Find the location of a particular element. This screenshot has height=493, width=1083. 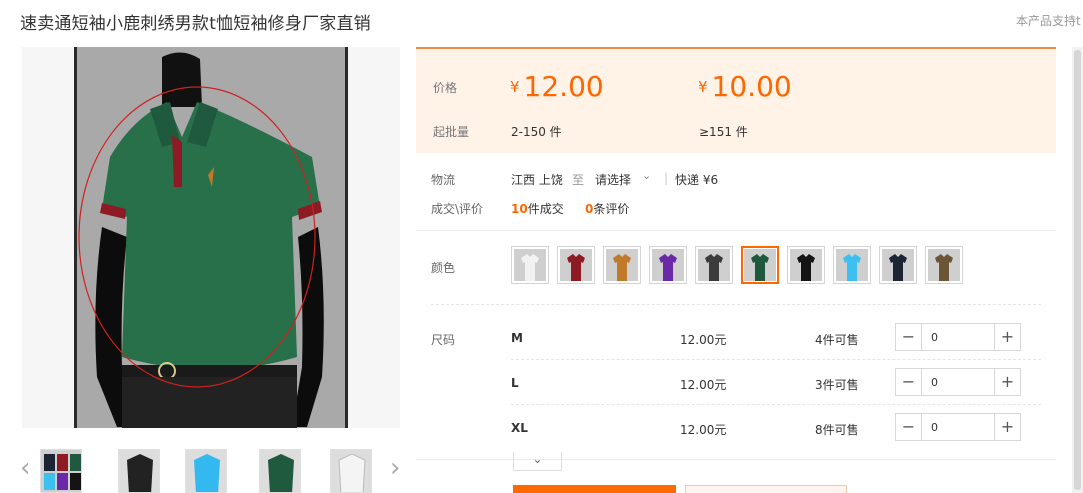

moq-range-2: ≥151 件 is located at coordinates (723, 132).